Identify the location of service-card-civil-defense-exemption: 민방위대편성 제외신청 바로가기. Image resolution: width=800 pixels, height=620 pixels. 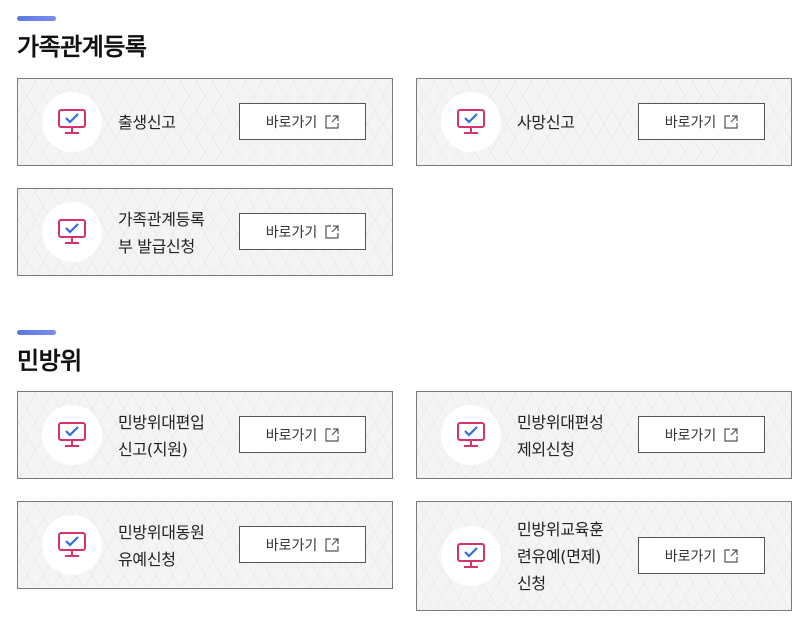
(604, 435).